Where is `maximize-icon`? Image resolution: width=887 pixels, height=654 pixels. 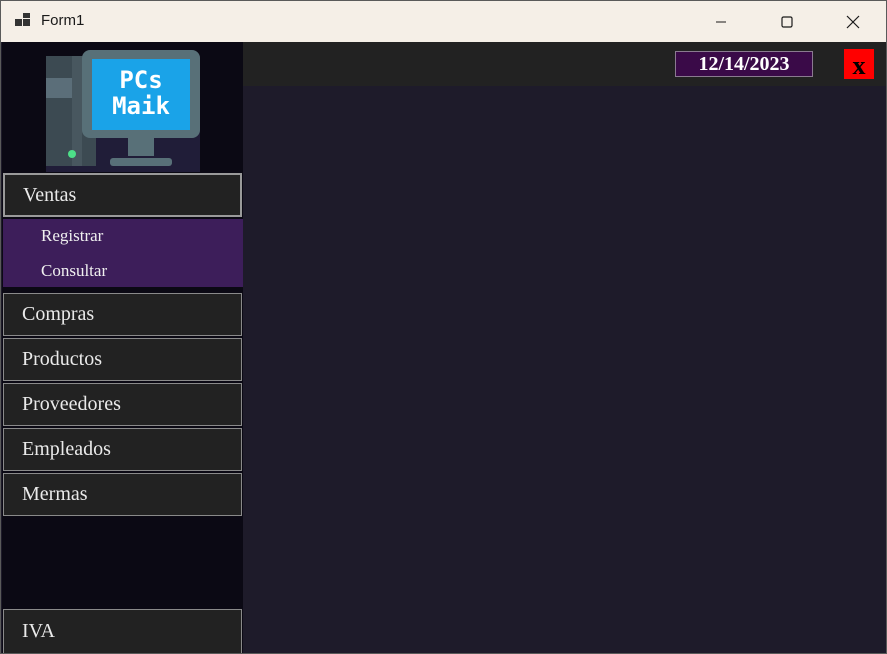 maximize-icon is located at coordinates (787, 21).